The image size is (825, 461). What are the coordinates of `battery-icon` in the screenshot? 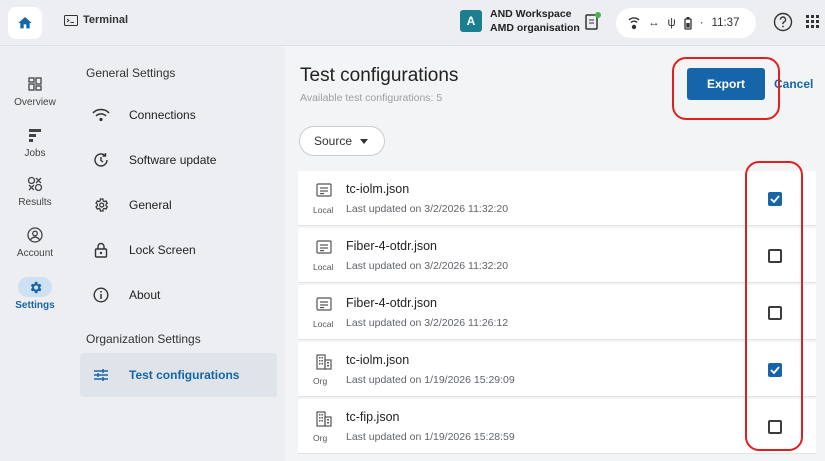 It's located at (688, 23).